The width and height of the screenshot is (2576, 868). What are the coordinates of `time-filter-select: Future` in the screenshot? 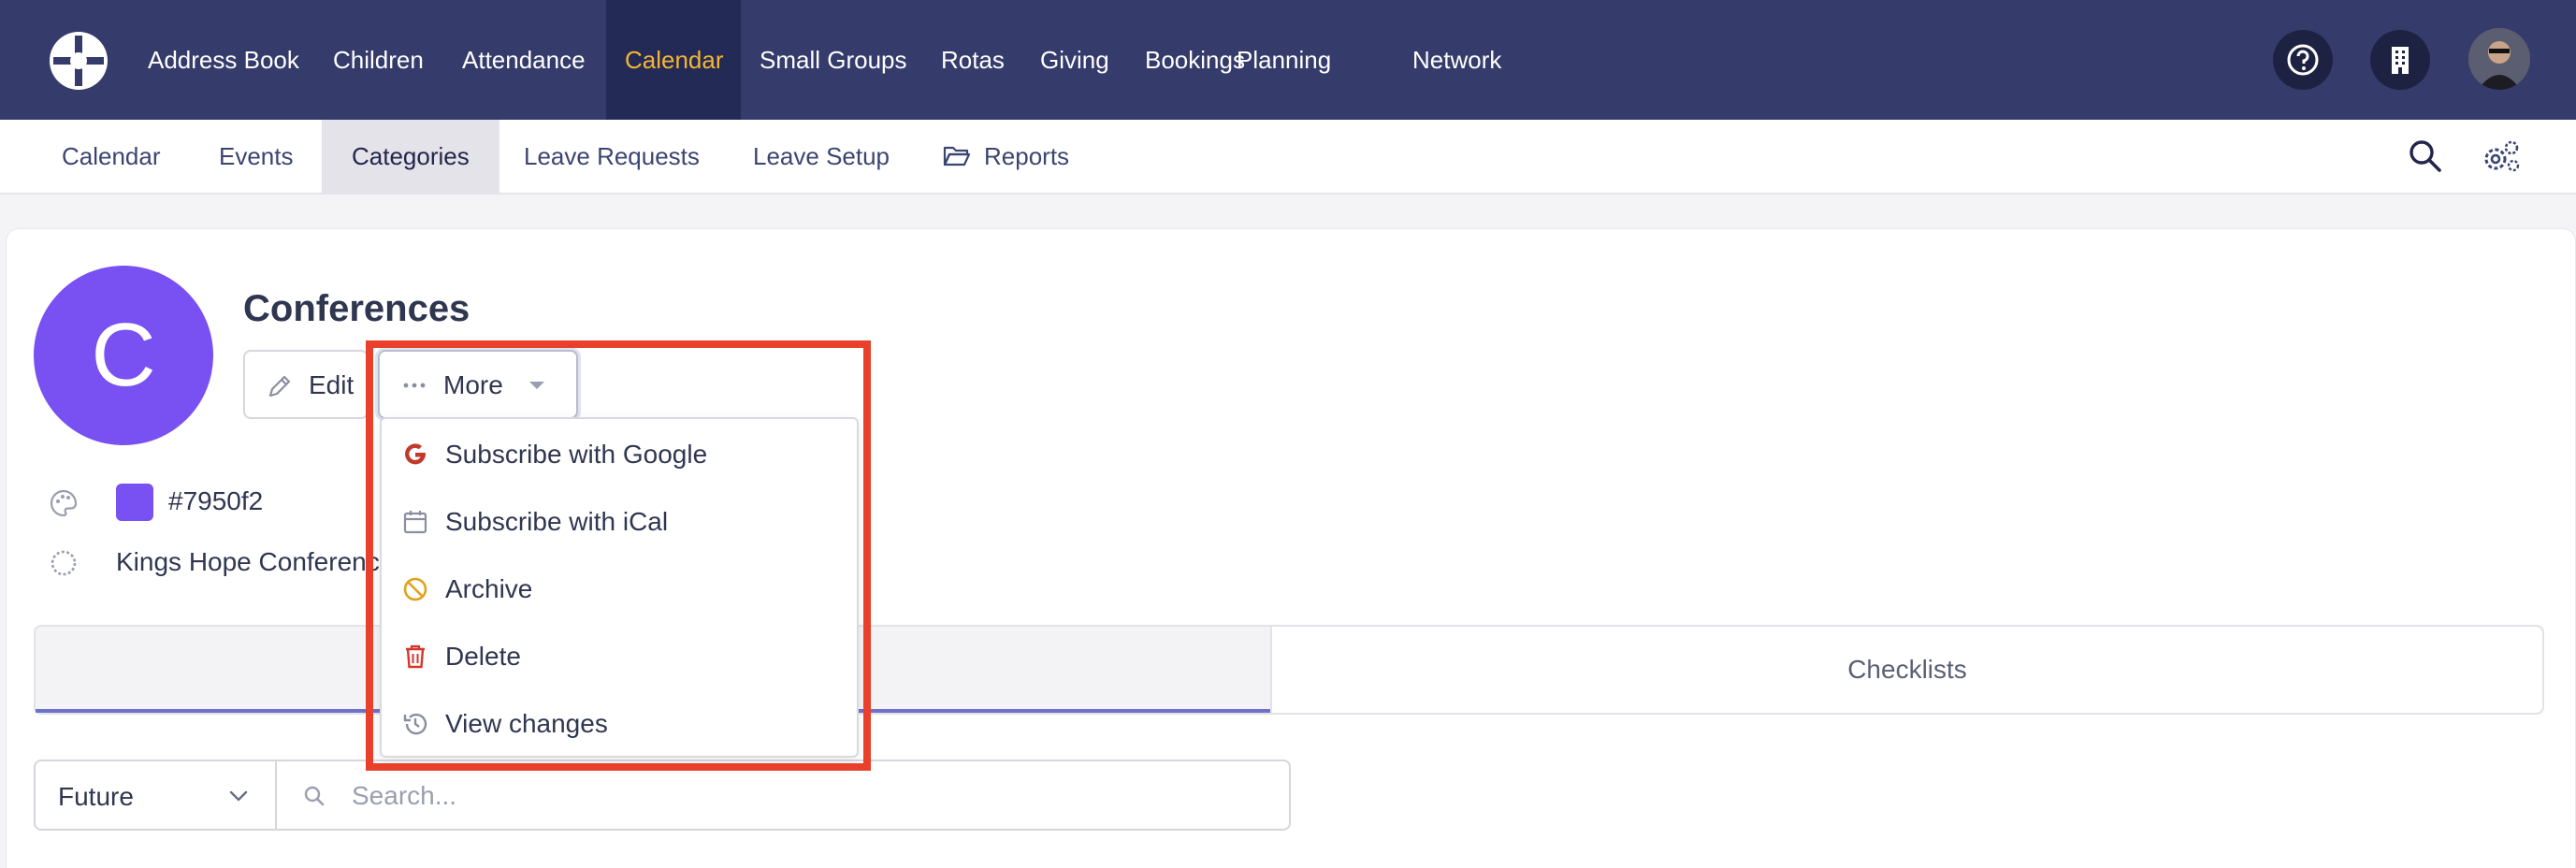 It's located at (155, 795).